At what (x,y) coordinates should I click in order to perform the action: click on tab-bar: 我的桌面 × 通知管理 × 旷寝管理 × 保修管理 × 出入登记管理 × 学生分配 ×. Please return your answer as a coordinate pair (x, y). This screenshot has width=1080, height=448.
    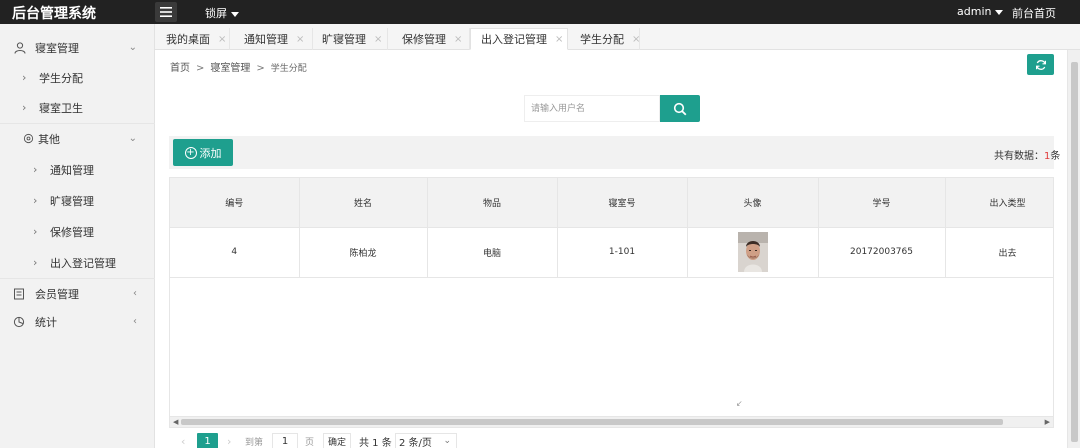
    Looking at the image, I should click on (617, 37).